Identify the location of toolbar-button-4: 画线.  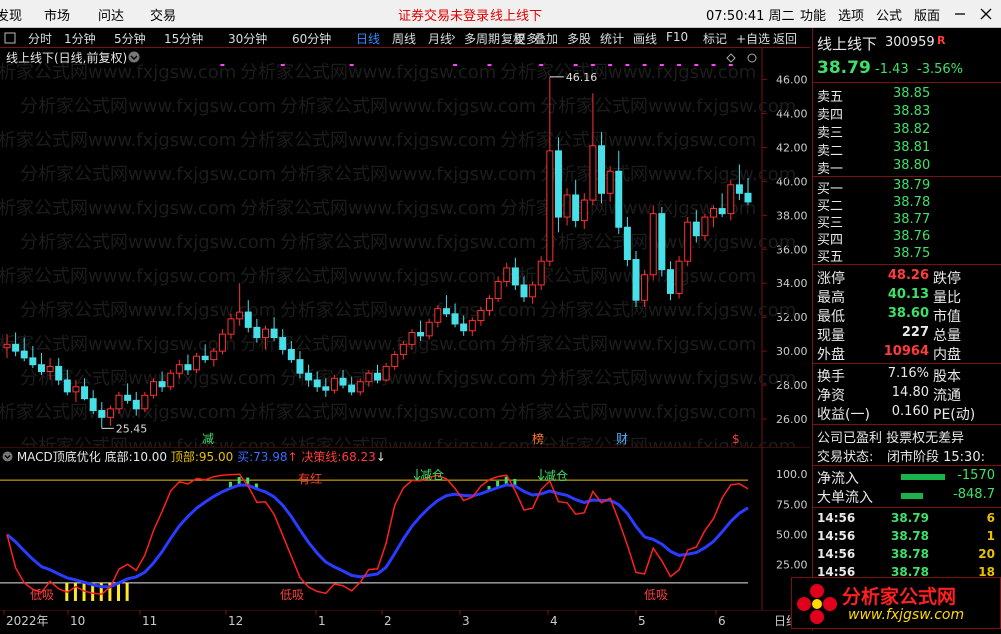
(645, 38).